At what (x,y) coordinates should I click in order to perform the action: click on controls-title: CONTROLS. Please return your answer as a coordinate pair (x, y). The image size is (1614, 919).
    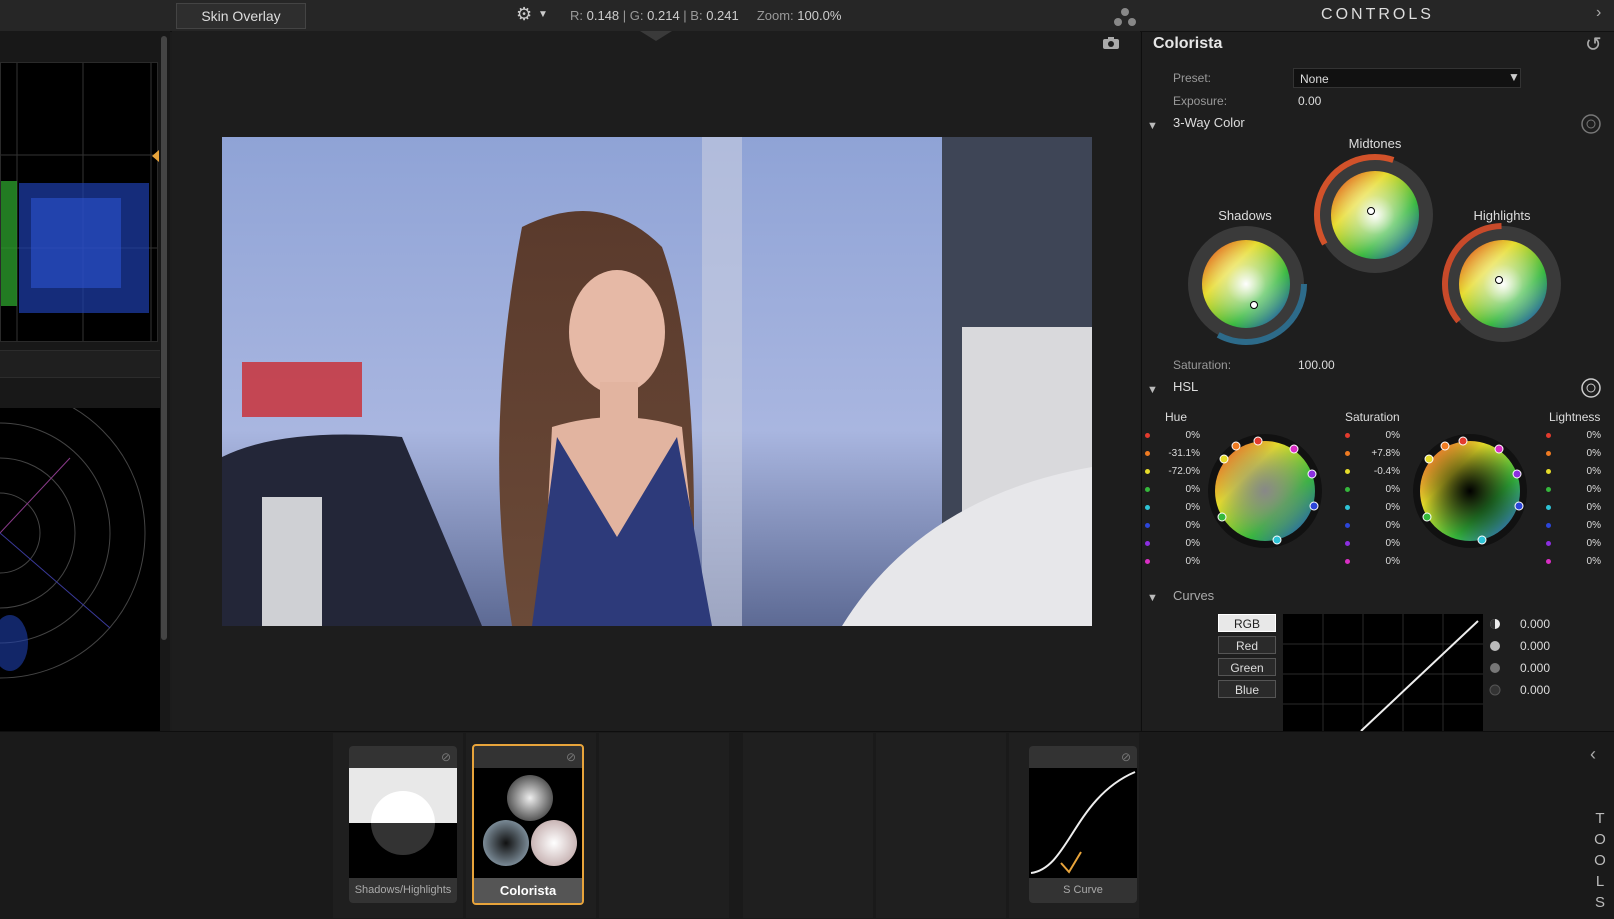
    Looking at the image, I should click on (1377, 14).